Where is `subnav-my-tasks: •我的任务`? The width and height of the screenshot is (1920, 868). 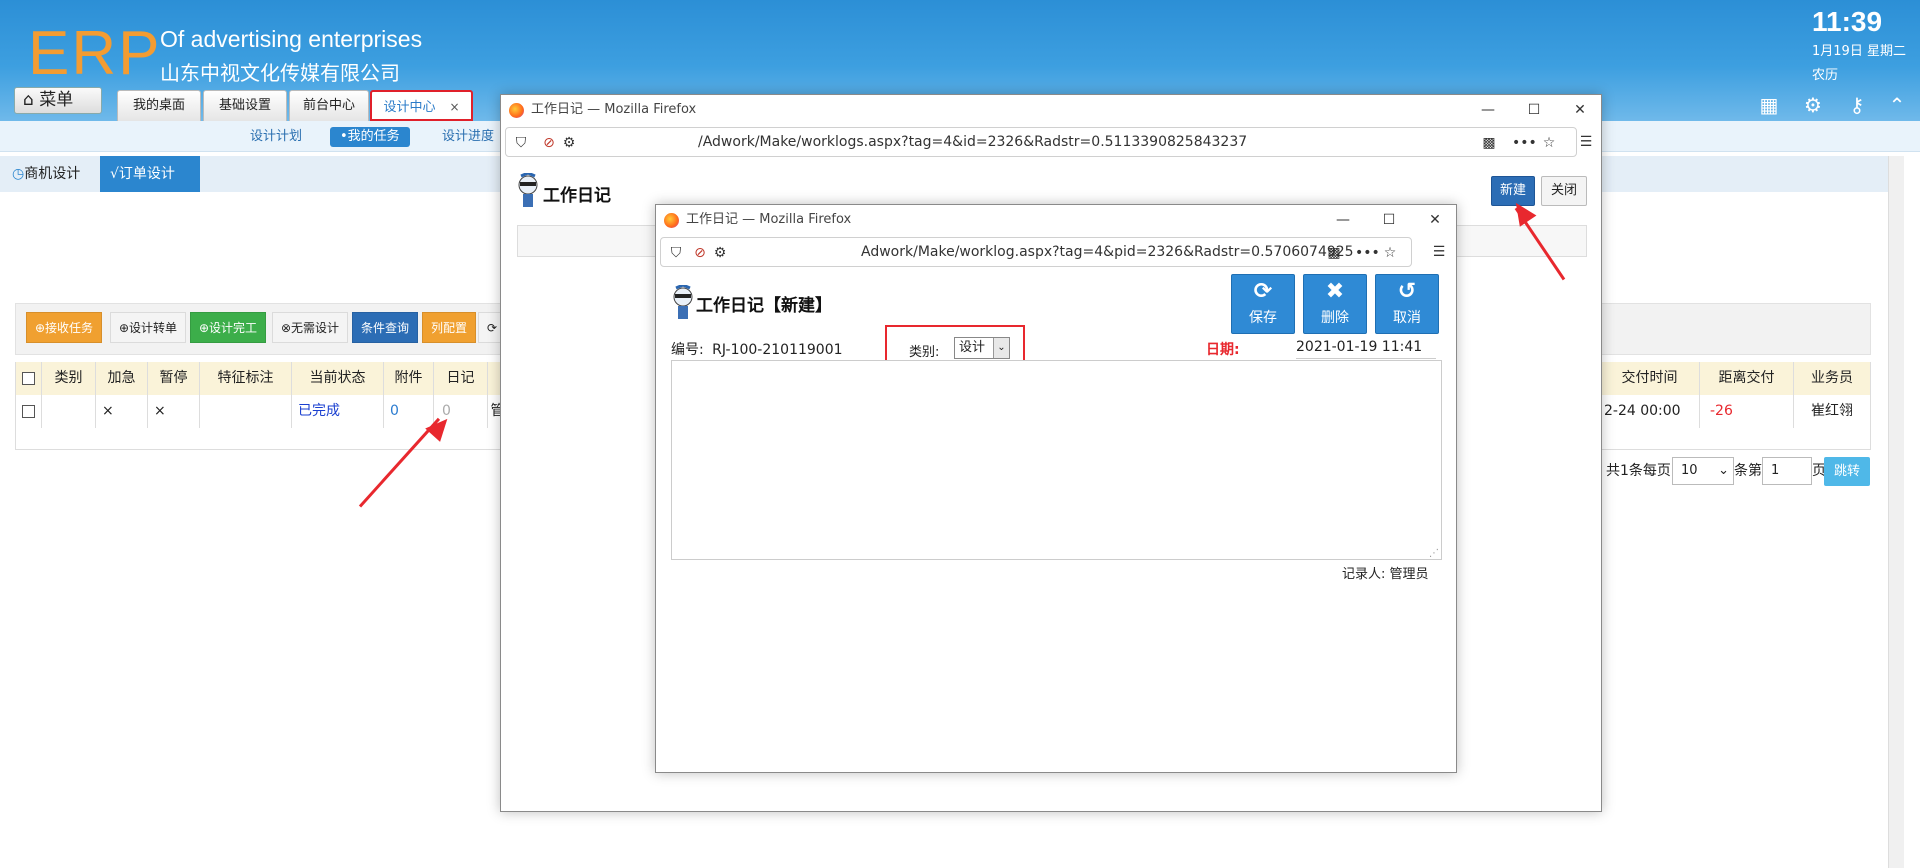
subnav-my-tasks: •我的任务 is located at coordinates (370, 137).